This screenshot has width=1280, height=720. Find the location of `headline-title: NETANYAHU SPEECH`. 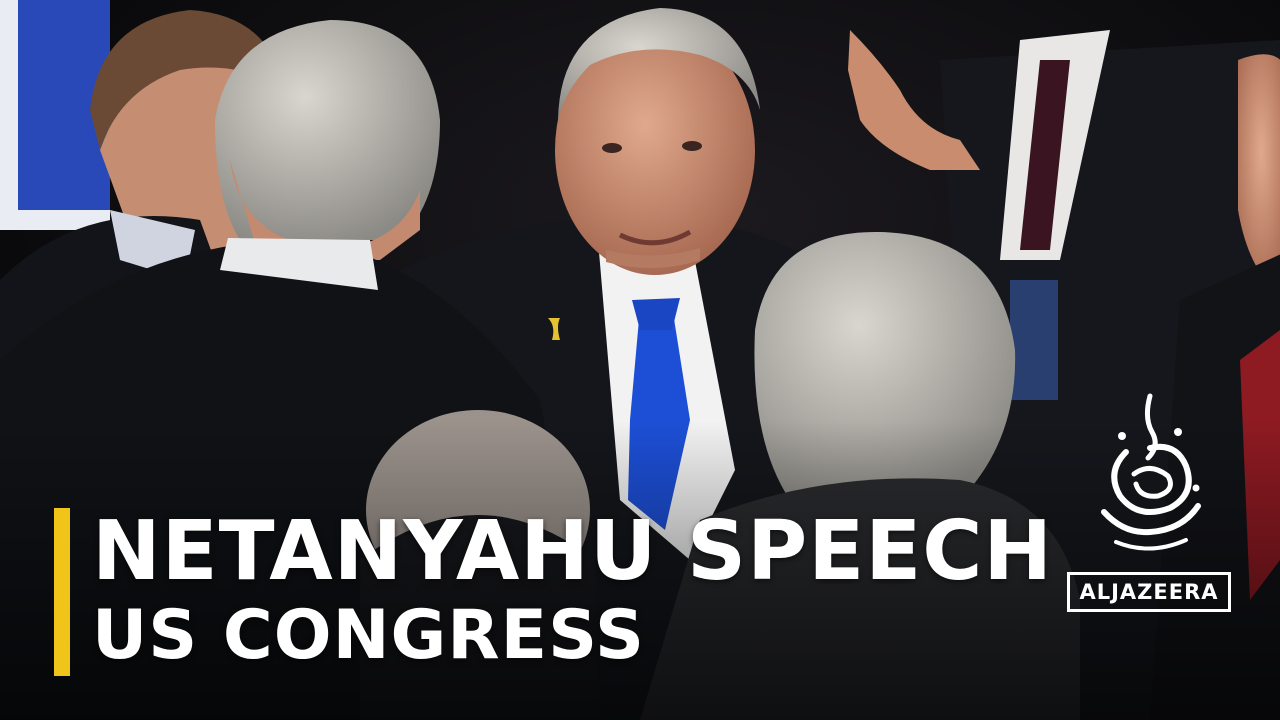

headline-title: NETANYAHU SPEECH is located at coordinates (573, 551).